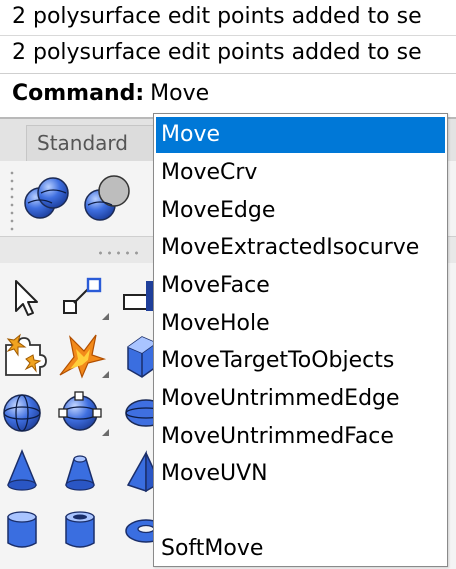 The height and width of the screenshot is (569, 456). I want to click on autocomplete-item: MoveTargetToObjects, so click(300, 361).